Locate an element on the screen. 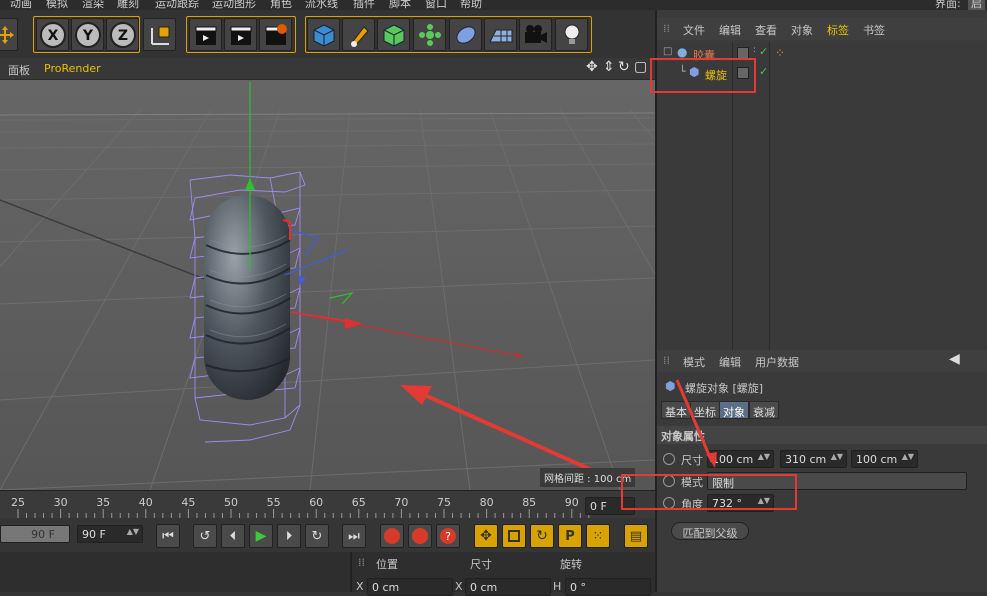 This screenshot has height=596, width=987. cube-button is located at coordinates (323, 34).